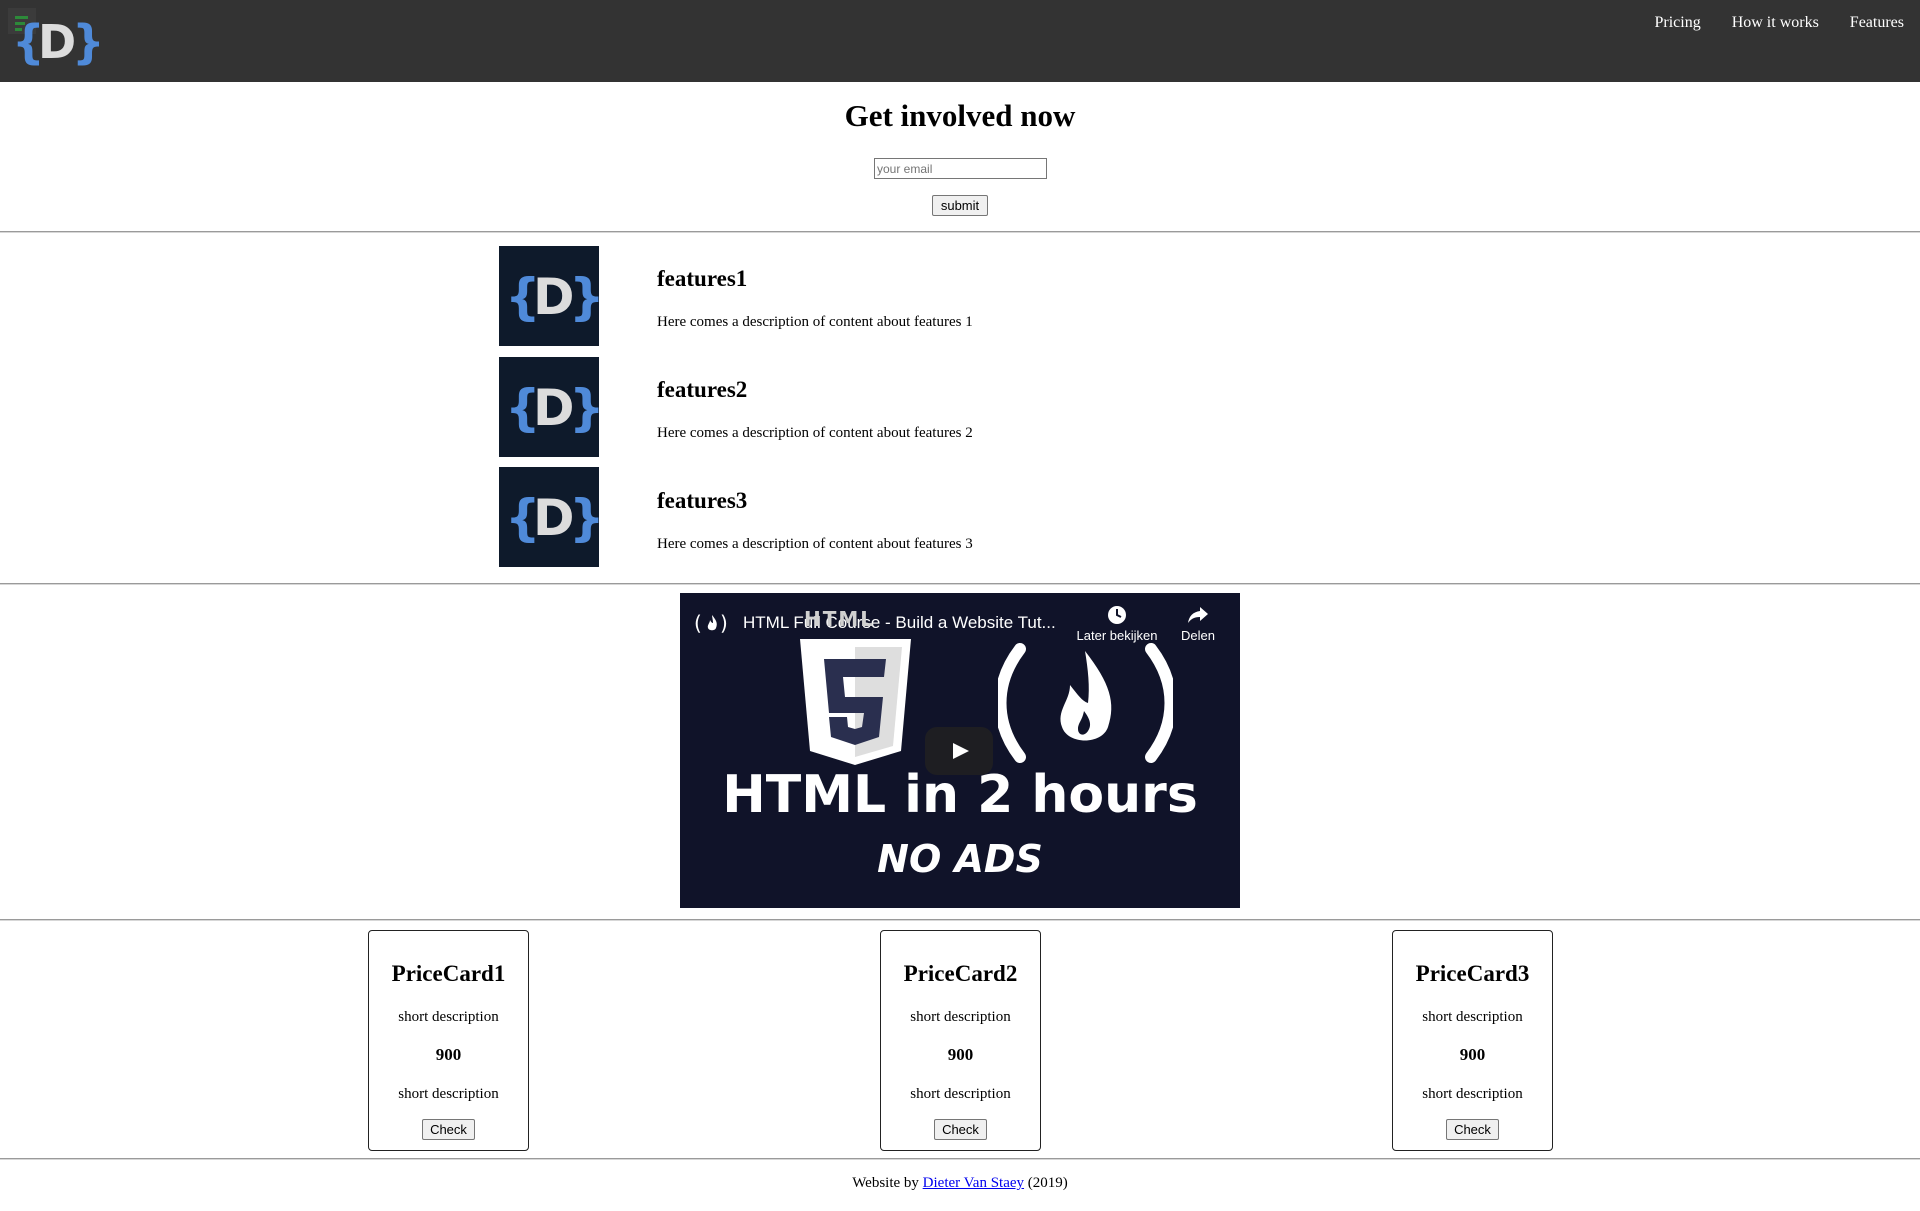 This screenshot has height=1211, width=1920. Describe the element at coordinates (1198, 635) in the screenshot. I see `share-label: Delen` at that location.